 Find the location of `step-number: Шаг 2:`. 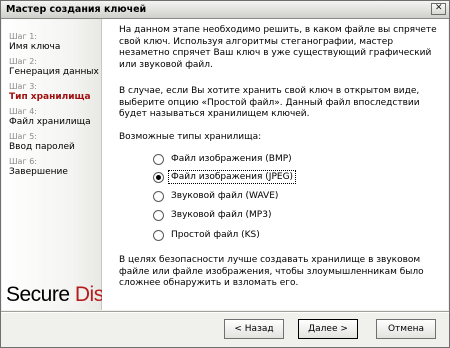

step-number: Шаг 2: is located at coordinates (23, 61).